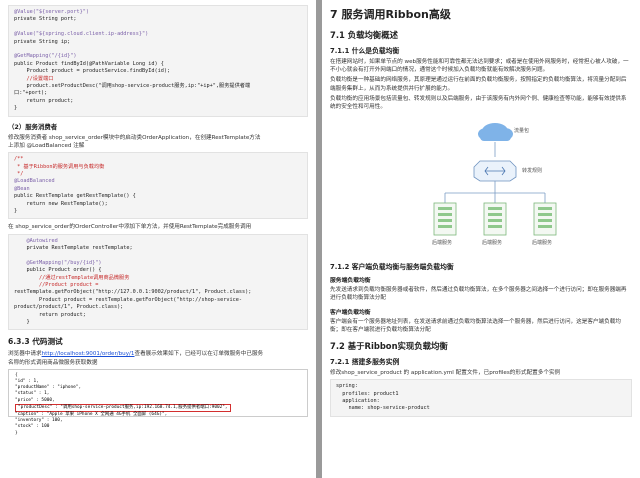 This screenshot has width=640, height=478. What do you see at coordinates (390, 14) in the screenshot?
I see `chapter-title: 7 服务调用Ribbon高级` at bounding box center [390, 14].